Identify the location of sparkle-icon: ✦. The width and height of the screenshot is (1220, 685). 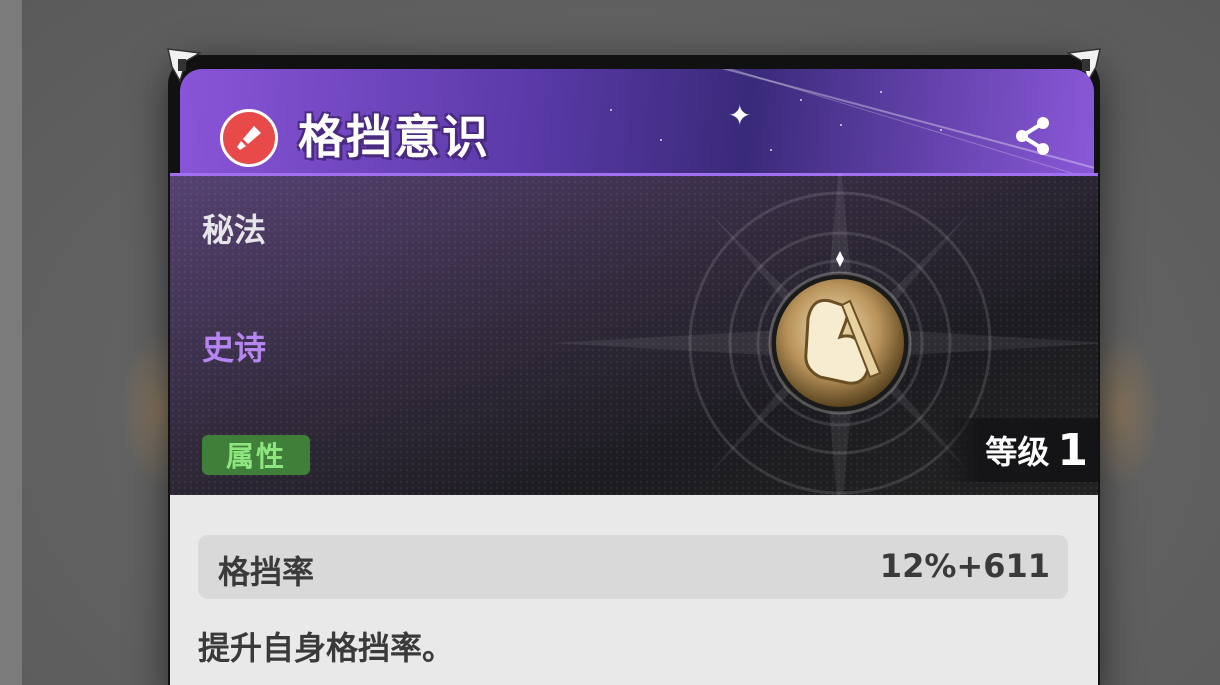
(740, 115).